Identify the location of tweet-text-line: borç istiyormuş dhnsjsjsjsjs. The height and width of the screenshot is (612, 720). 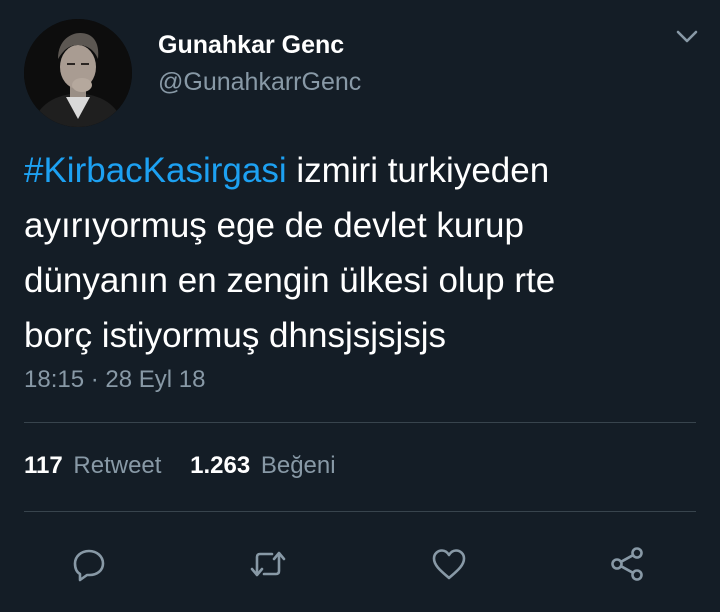
(235, 335).